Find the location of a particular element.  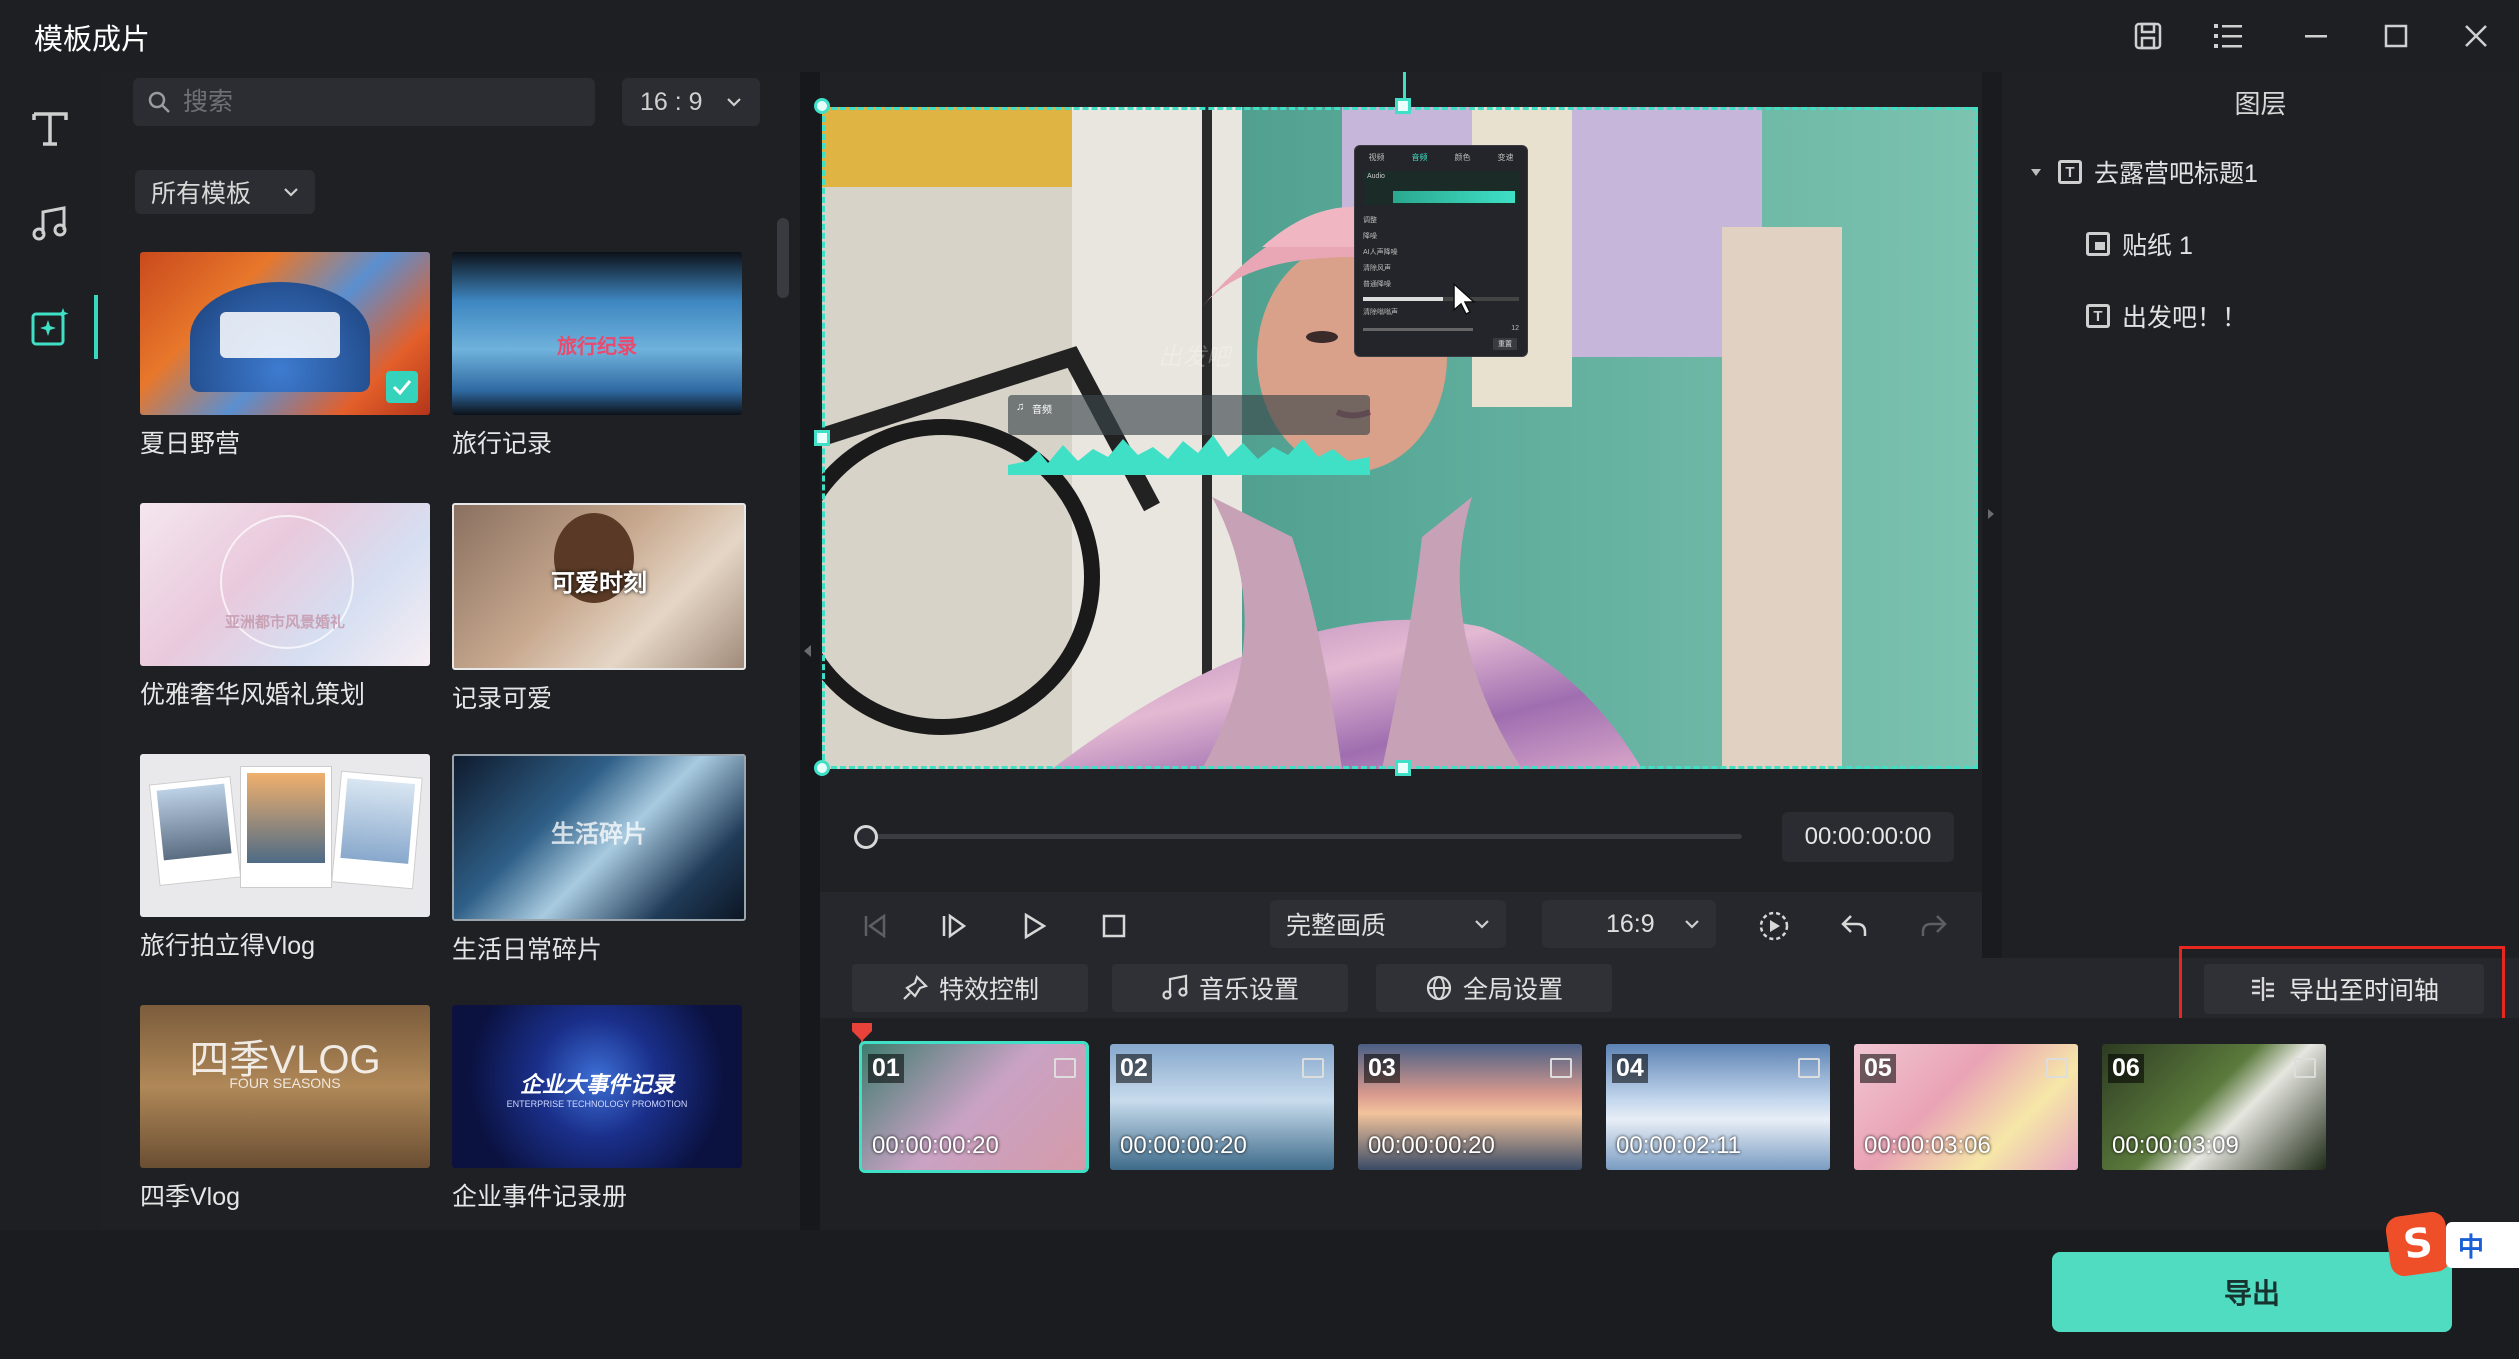

template-card: 生活碎片 生活日常碎片 is located at coordinates (599, 860).